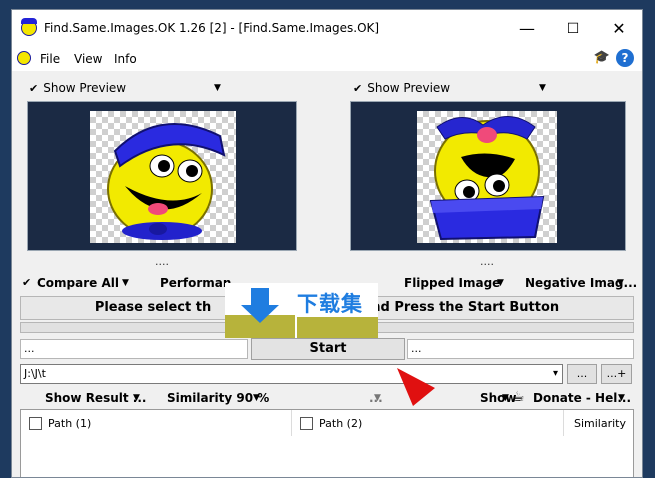 The height and width of the screenshot is (478, 655). Describe the element at coordinates (327, 443) in the screenshot. I see `results-list: Path (1) Path (2) Similarity` at that location.